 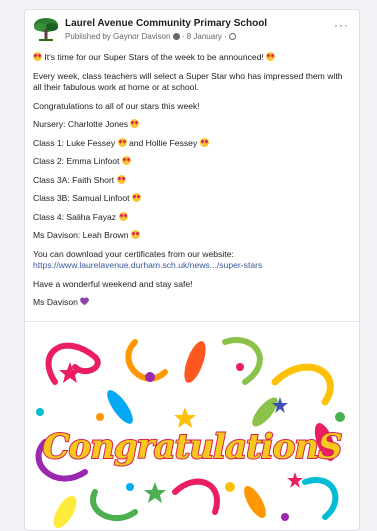 I want to click on class1-line: Class 1: Luke Fessey and Hollie Fessey, so click(x=192, y=143).